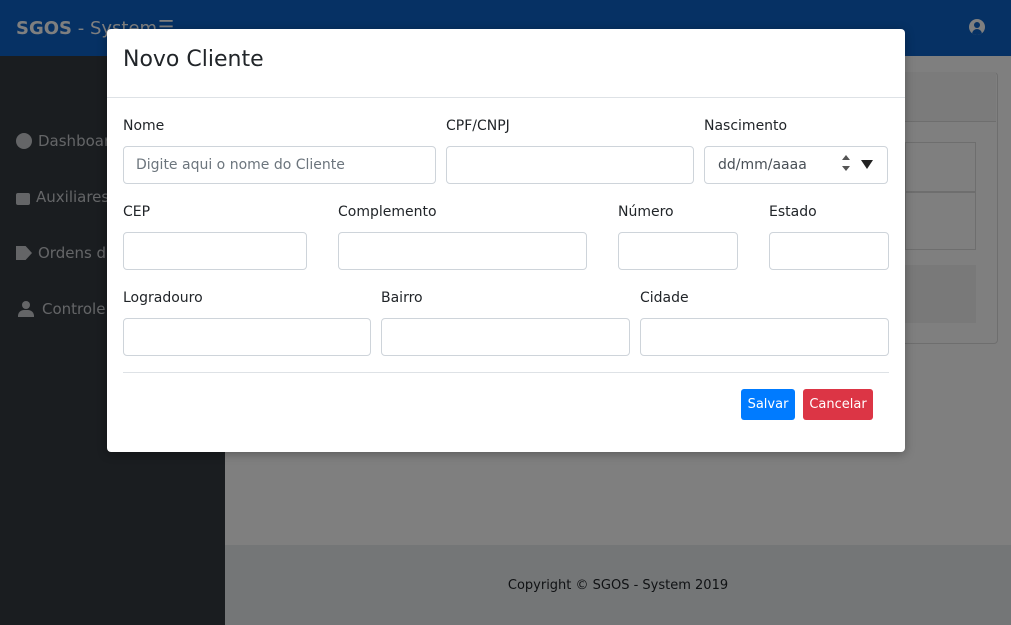  Describe the element at coordinates (867, 164) in the screenshot. I see `calendar-dropdown-icon` at that location.